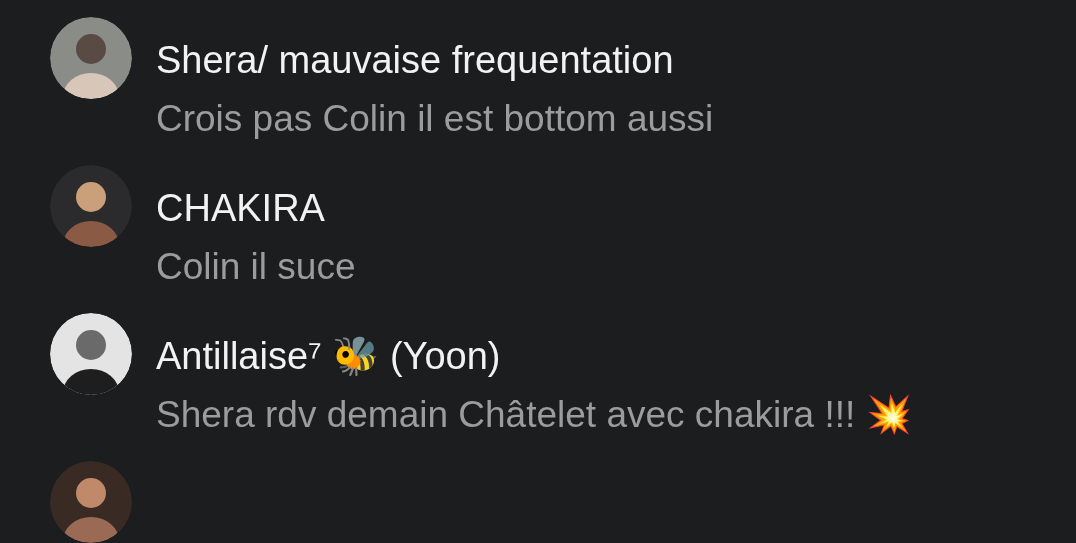  What do you see at coordinates (534, 415) in the screenshot?
I see `message-preview: Shera rdv demain Châtelet avec chakira !!! 💥` at bounding box center [534, 415].